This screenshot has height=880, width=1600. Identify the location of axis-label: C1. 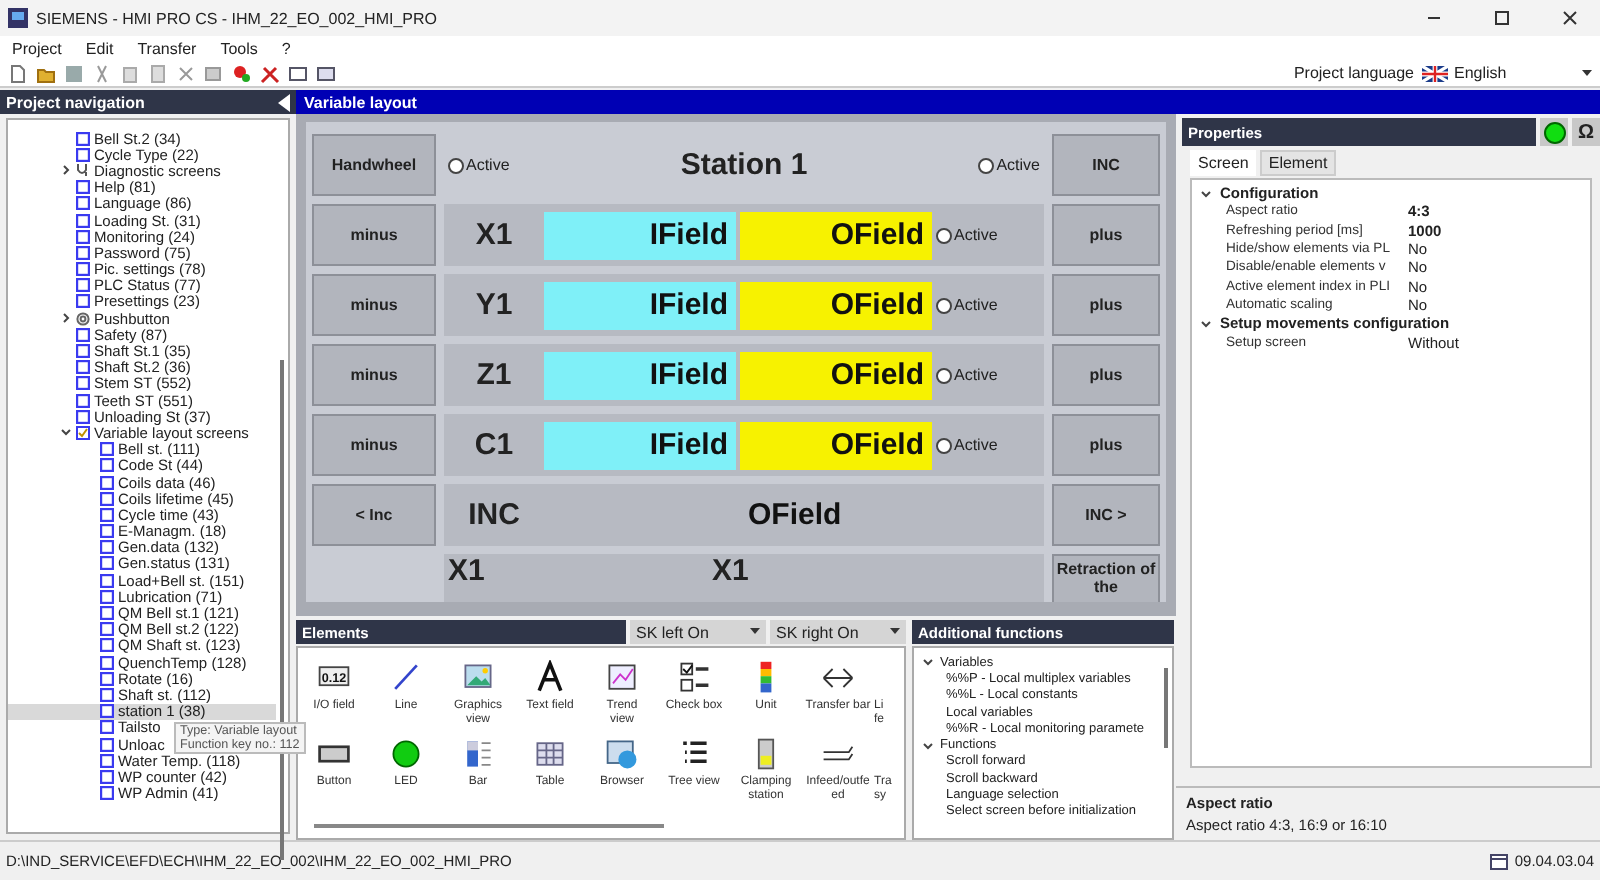
(494, 445).